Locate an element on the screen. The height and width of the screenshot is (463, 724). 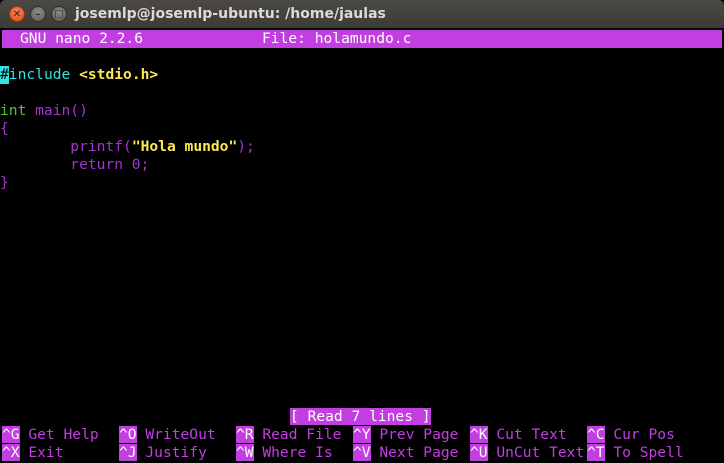
shortcut-read-file: ^R Read File is located at coordinates (288, 435).